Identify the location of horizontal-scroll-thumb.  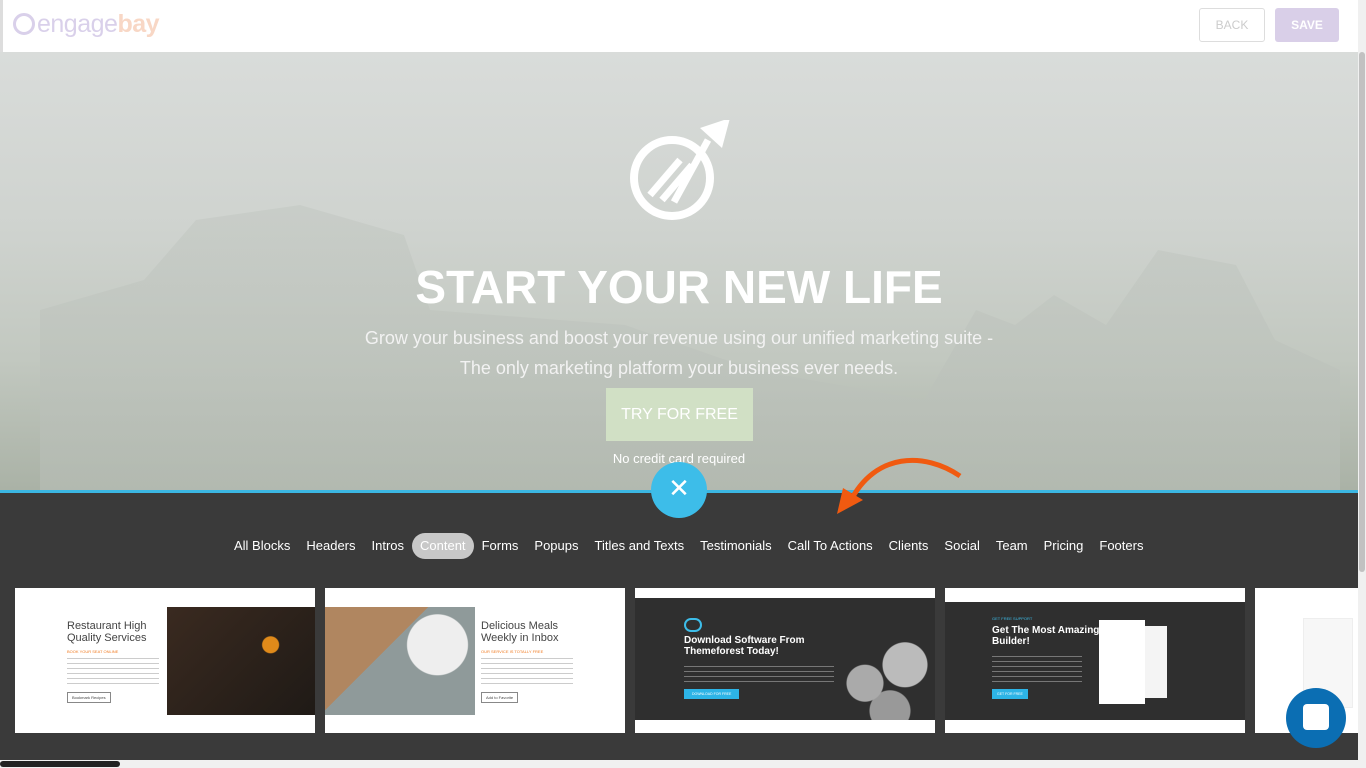
(60, 764).